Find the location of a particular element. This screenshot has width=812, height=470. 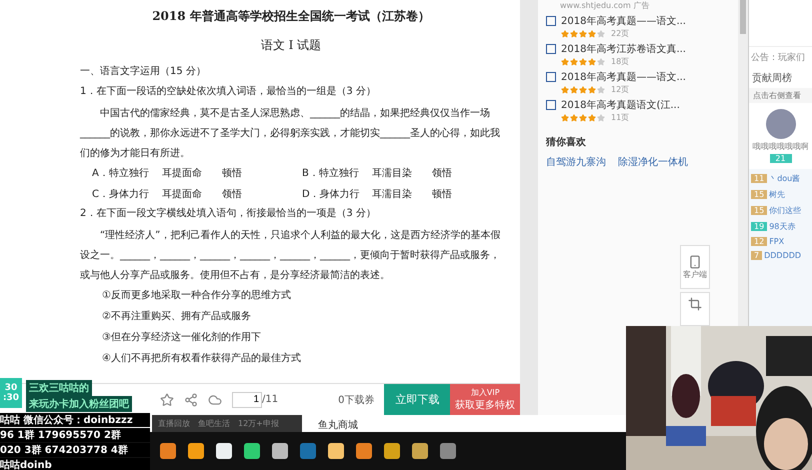

nav-link: 12万+申报 is located at coordinates (258, 423).